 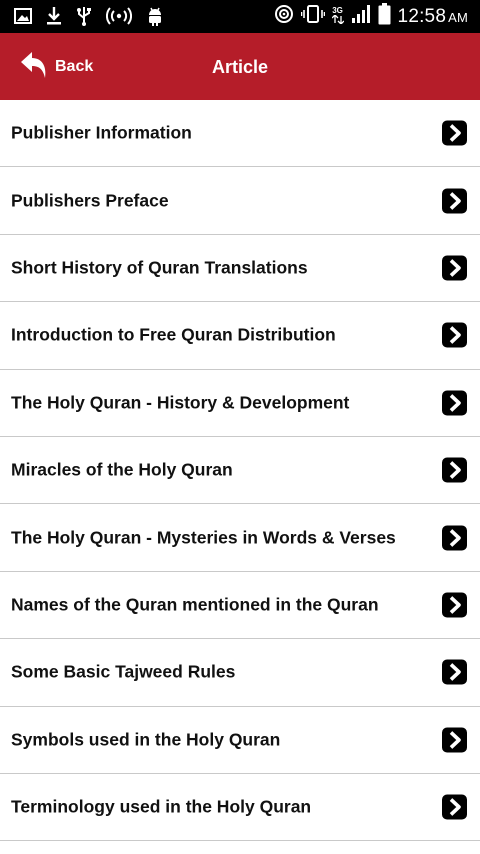 What do you see at coordinates (312, 16) in the screenshot?
I see `vibrate-icon` at bounding box center [312, 16].